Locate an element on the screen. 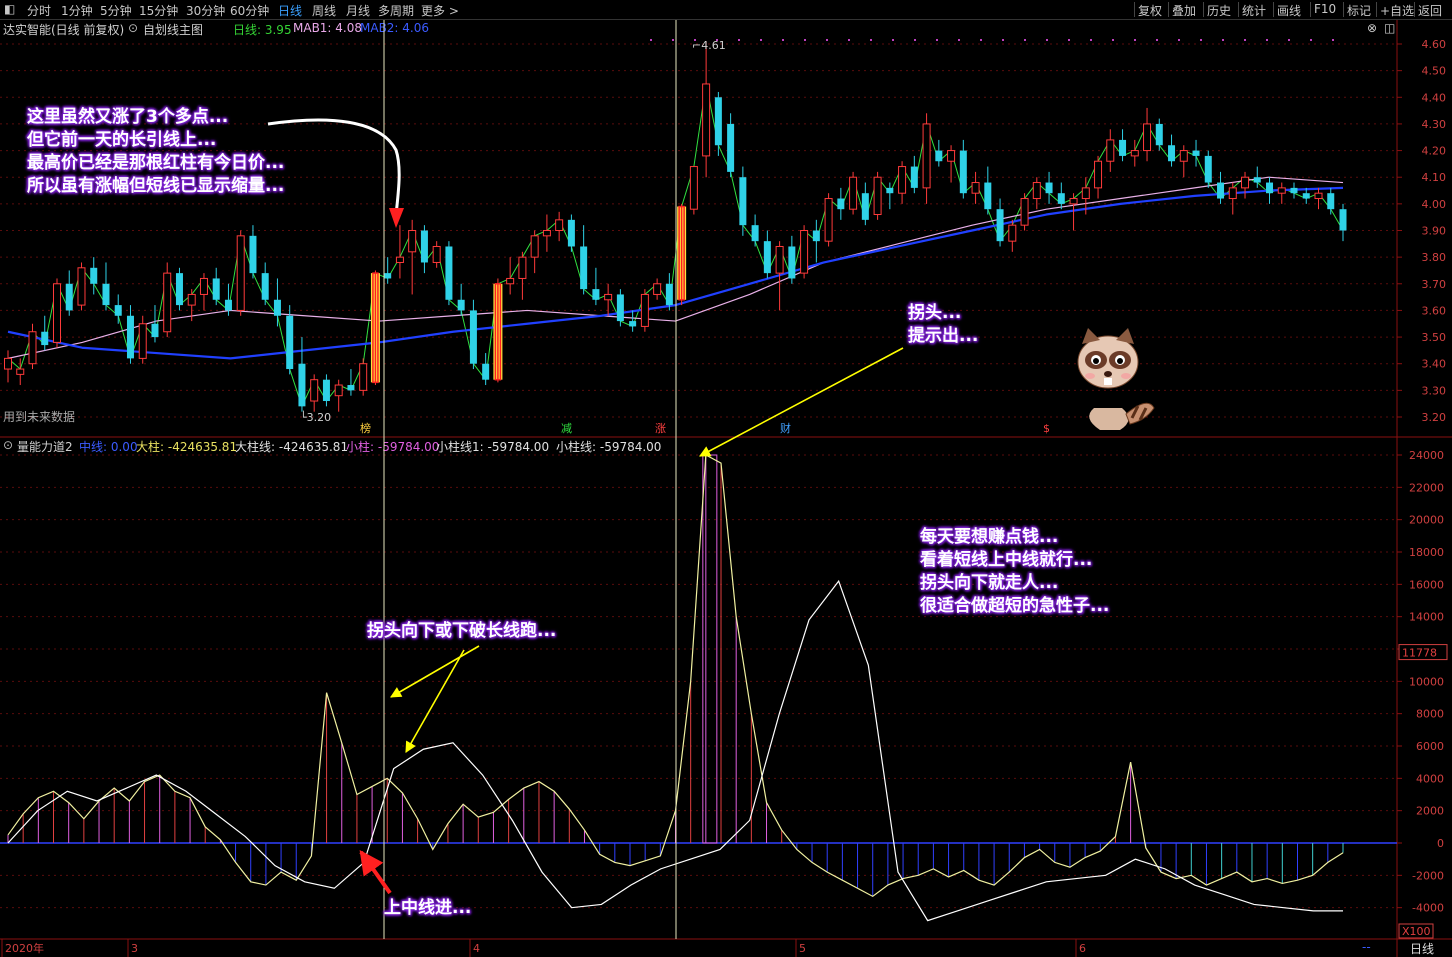 The width and height of the screenshot is (1452, 957). price-tick-label: 3.80 is located at coordinates (1434, 257).